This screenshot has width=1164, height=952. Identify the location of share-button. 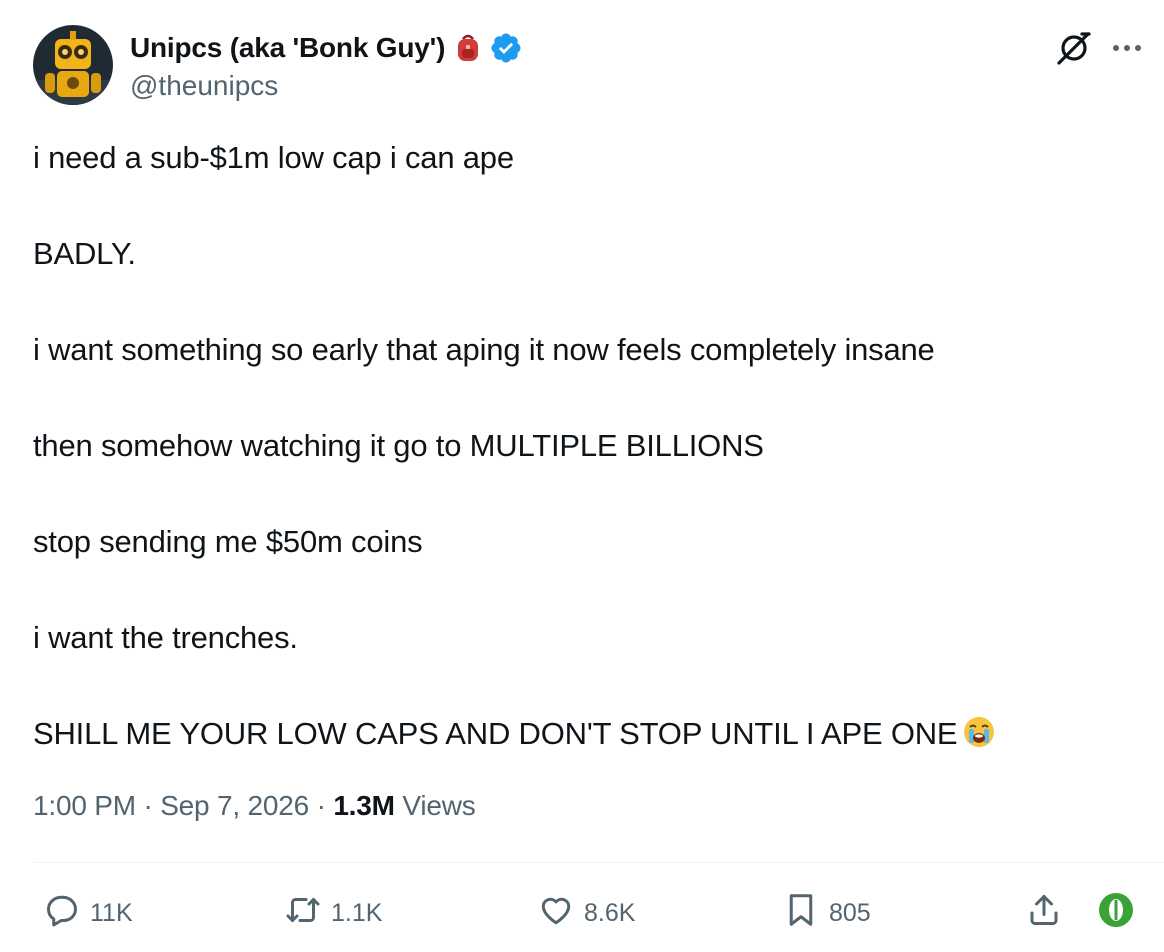
(1044, 913).